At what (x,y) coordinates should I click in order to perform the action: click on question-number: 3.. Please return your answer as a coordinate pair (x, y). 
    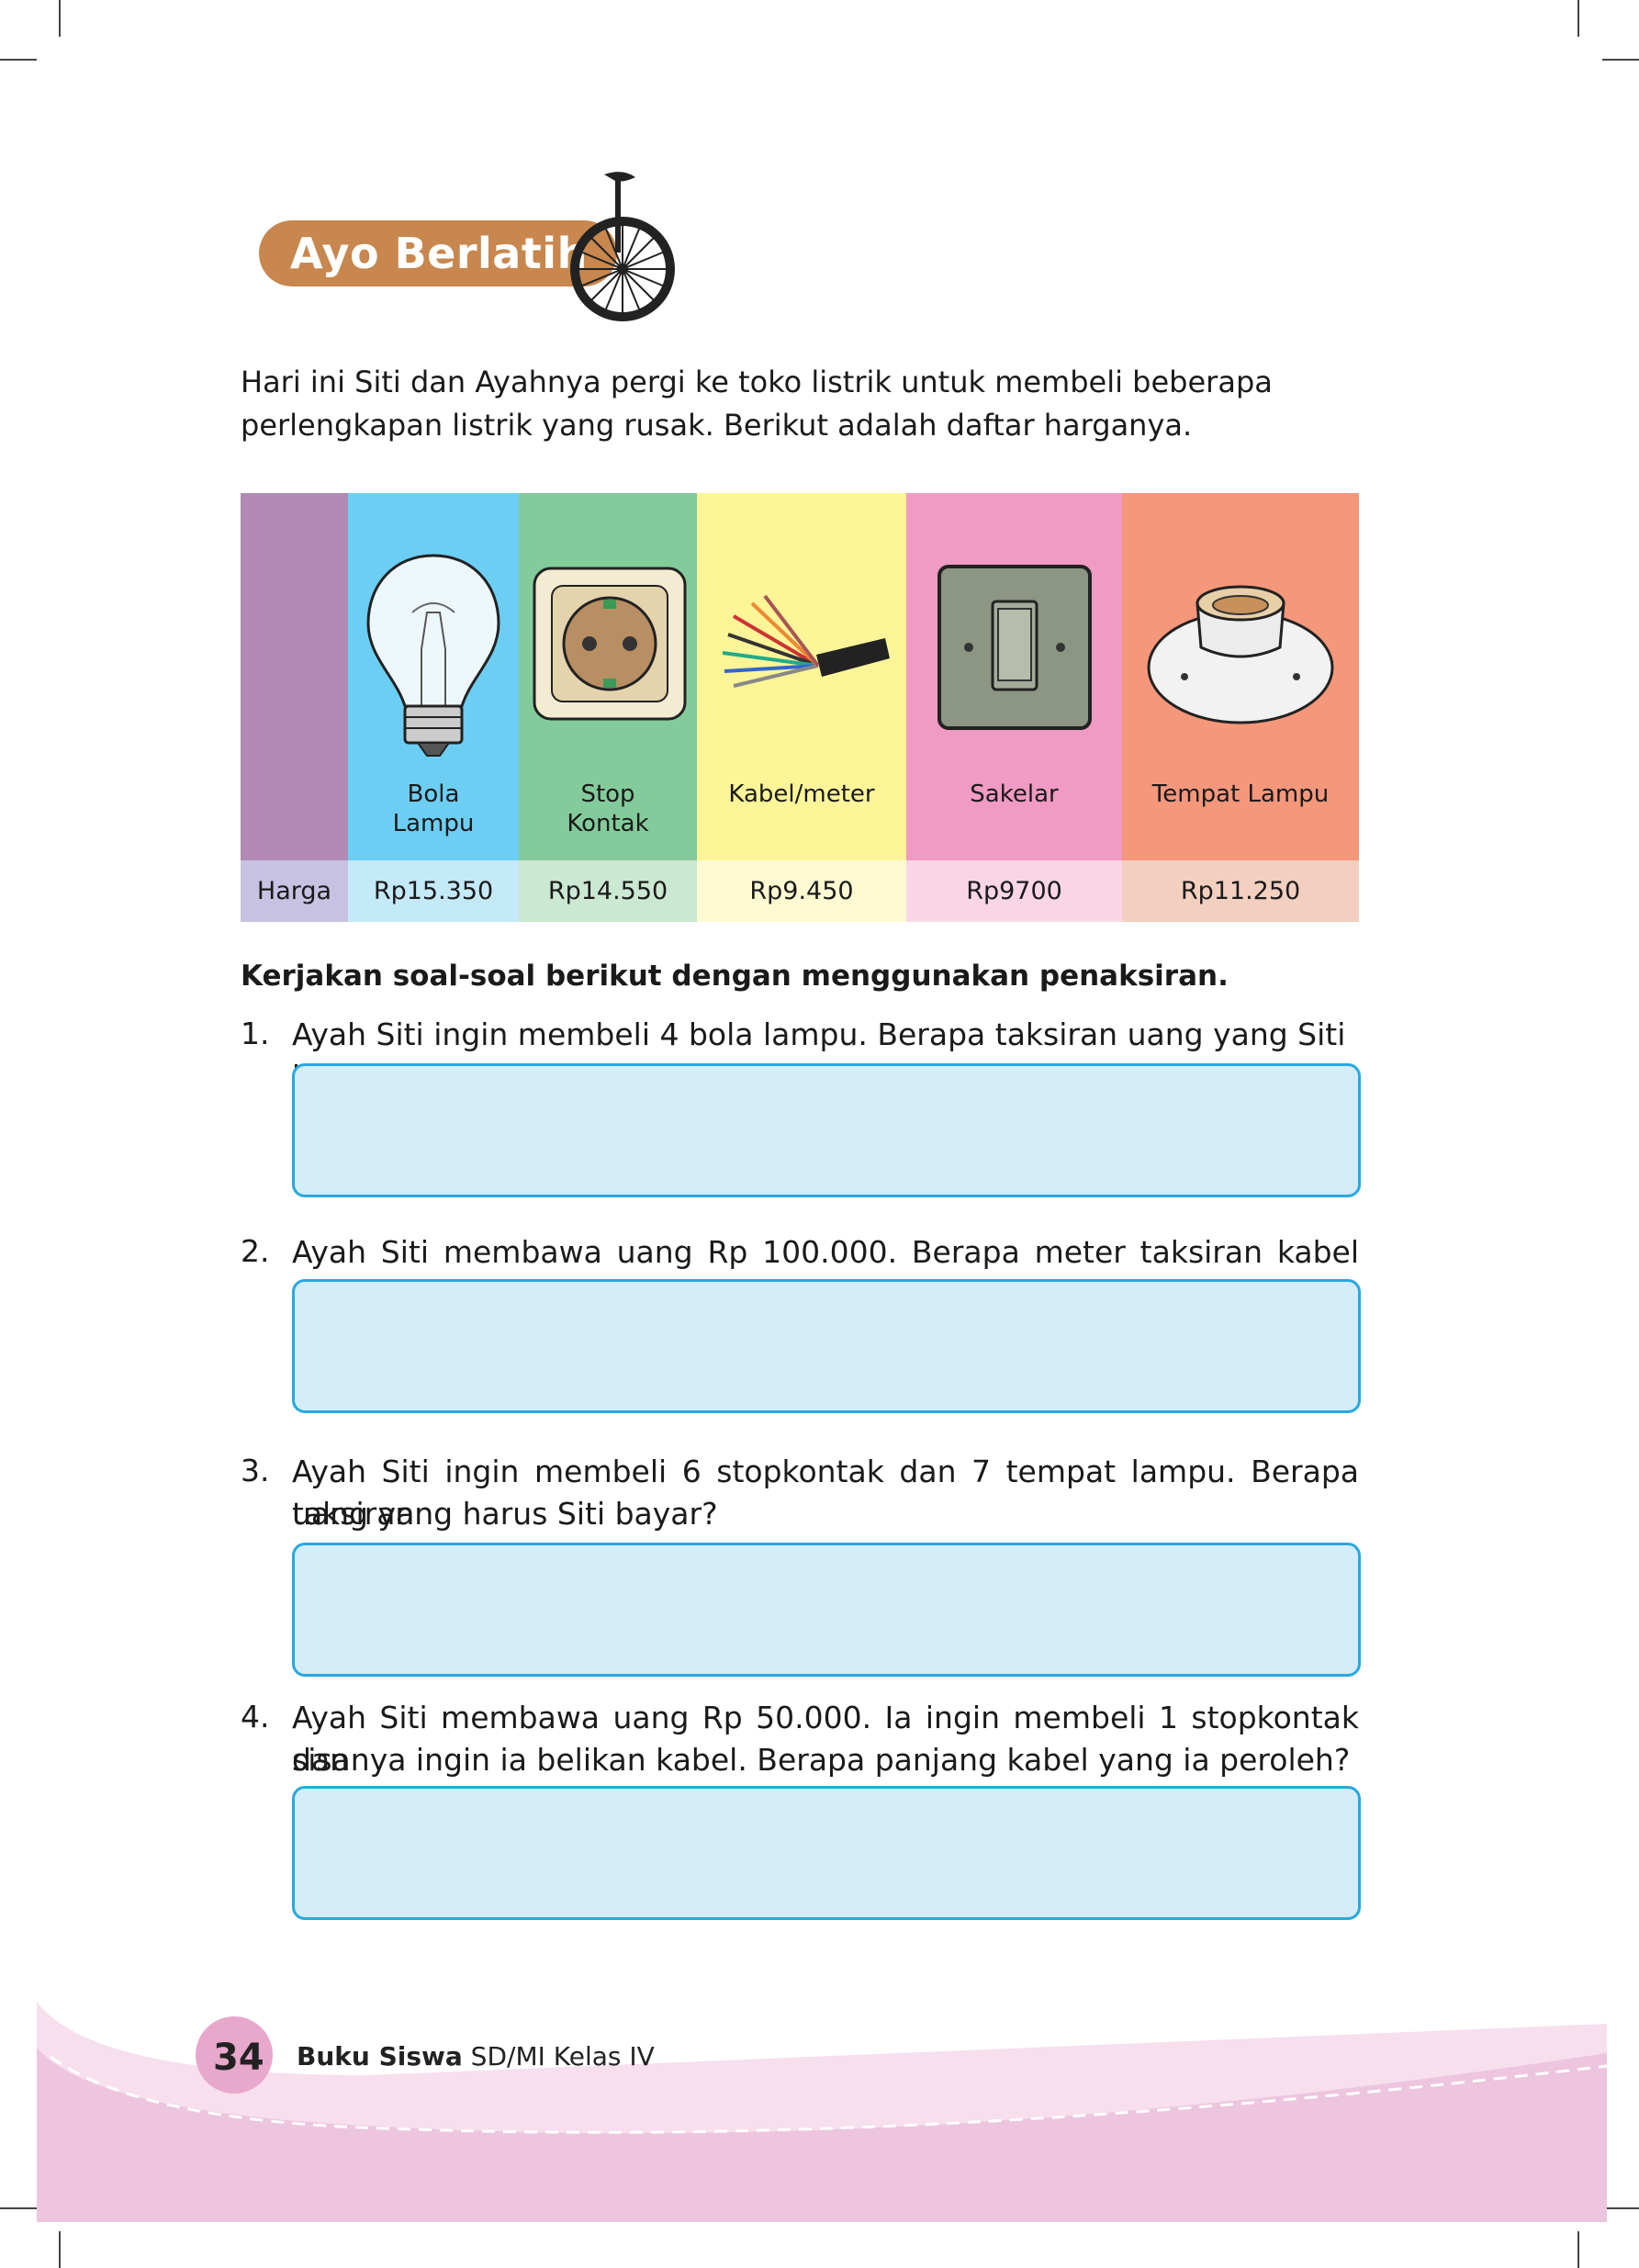
    Looking at the image, I should click on (255, 1471).